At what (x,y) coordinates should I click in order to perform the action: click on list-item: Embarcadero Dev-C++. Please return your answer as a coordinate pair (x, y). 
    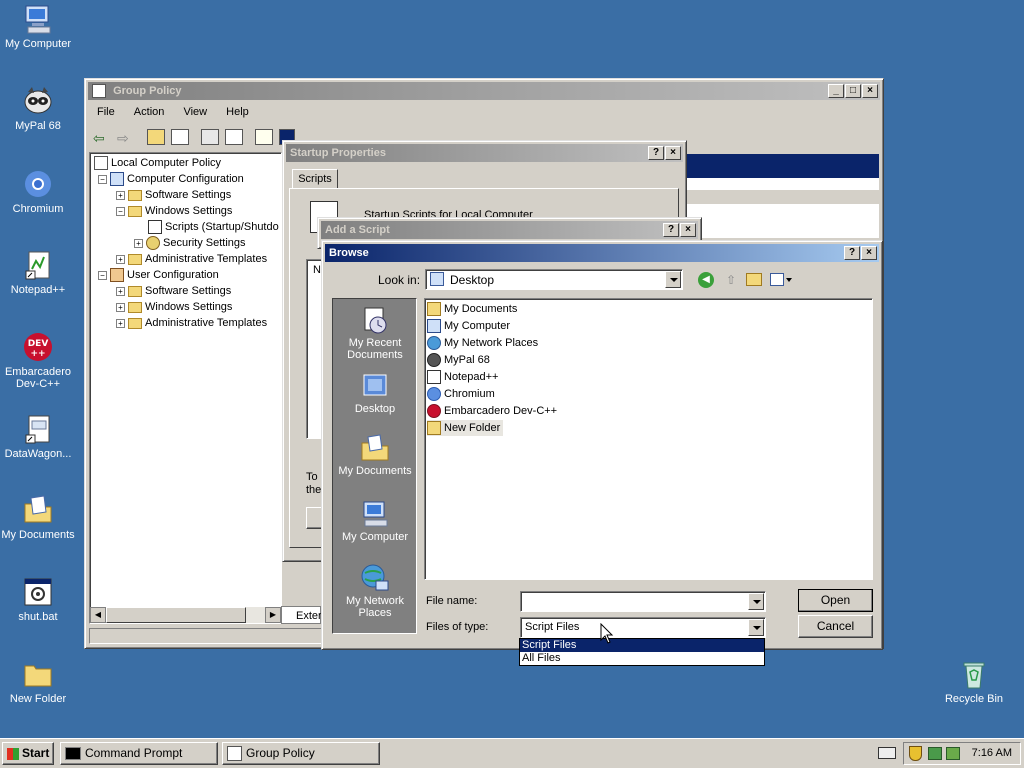
    Looking at the image, I should click on (492, 411).